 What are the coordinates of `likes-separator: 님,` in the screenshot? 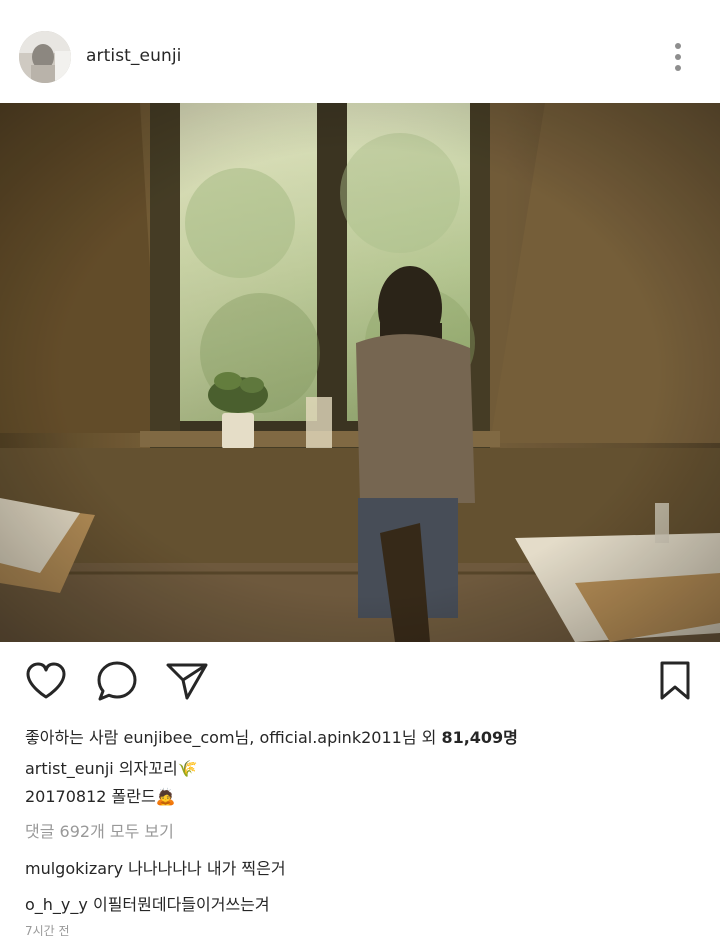 It's located at (247, 737).